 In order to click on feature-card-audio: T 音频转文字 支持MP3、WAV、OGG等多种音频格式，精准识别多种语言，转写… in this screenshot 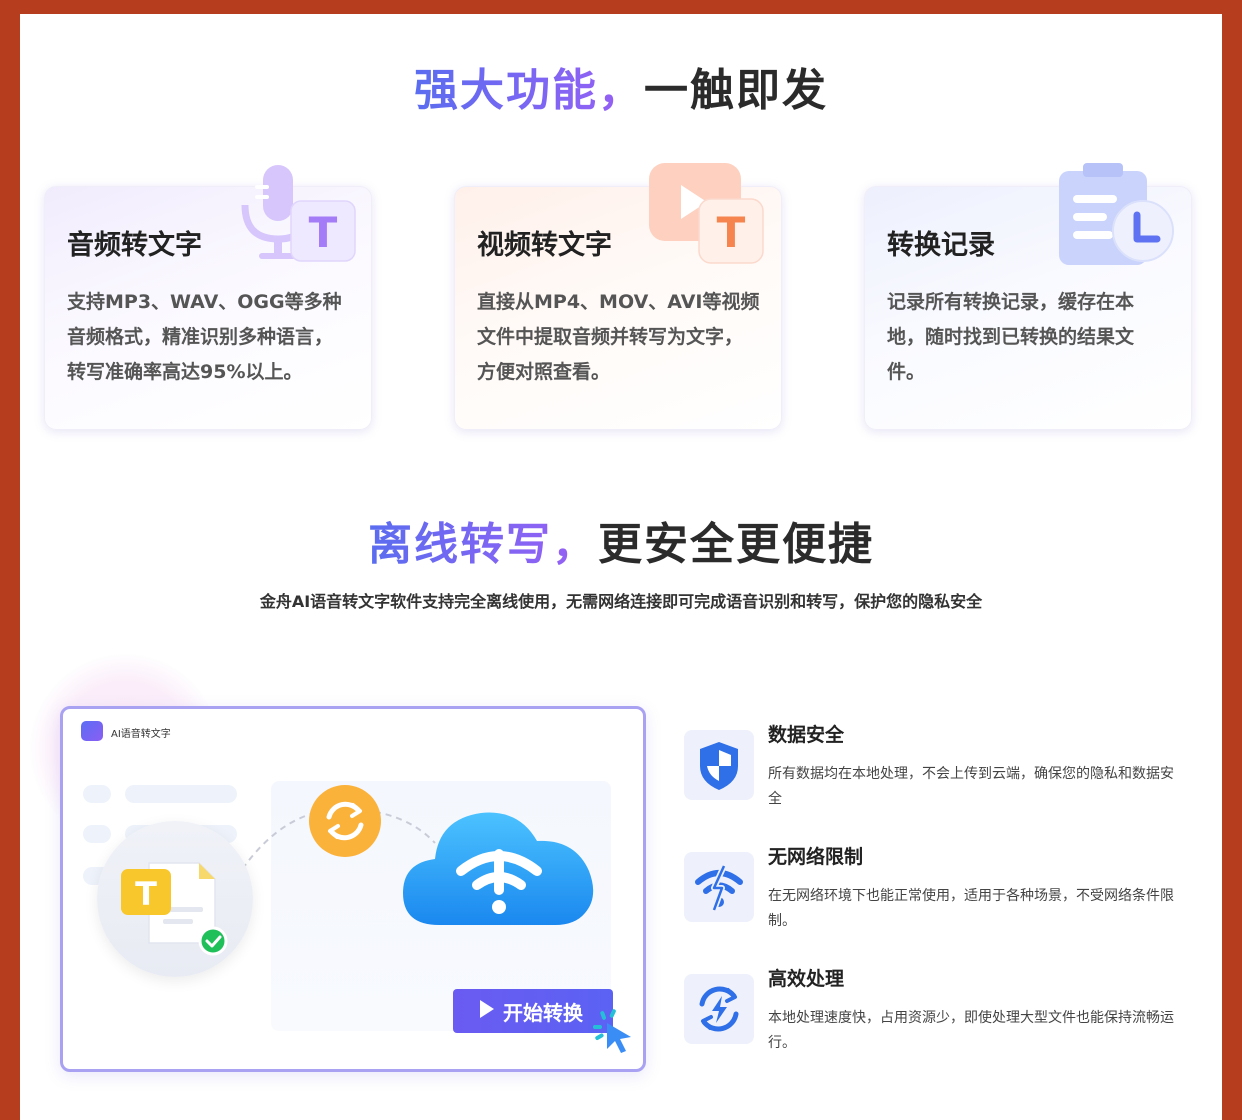, I will do `click(208, 297)`.